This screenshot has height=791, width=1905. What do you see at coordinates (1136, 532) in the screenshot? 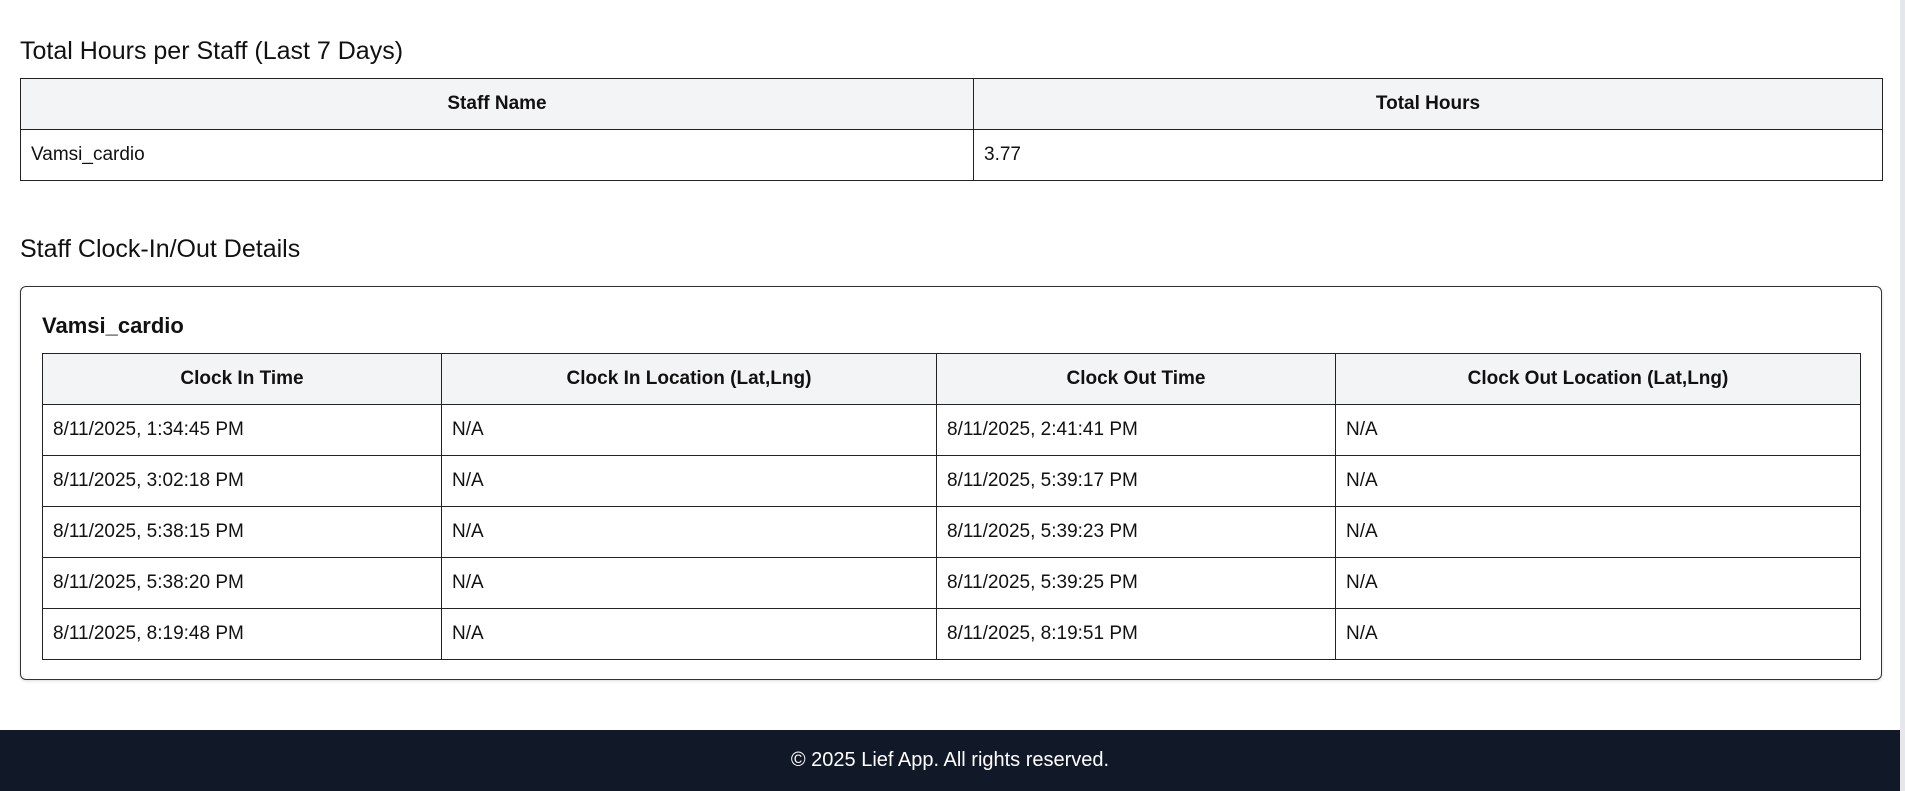
I see `clock-out-time-cell: 8/11/2025, 5:39:23 PM` at bounding box center [1136, 532].